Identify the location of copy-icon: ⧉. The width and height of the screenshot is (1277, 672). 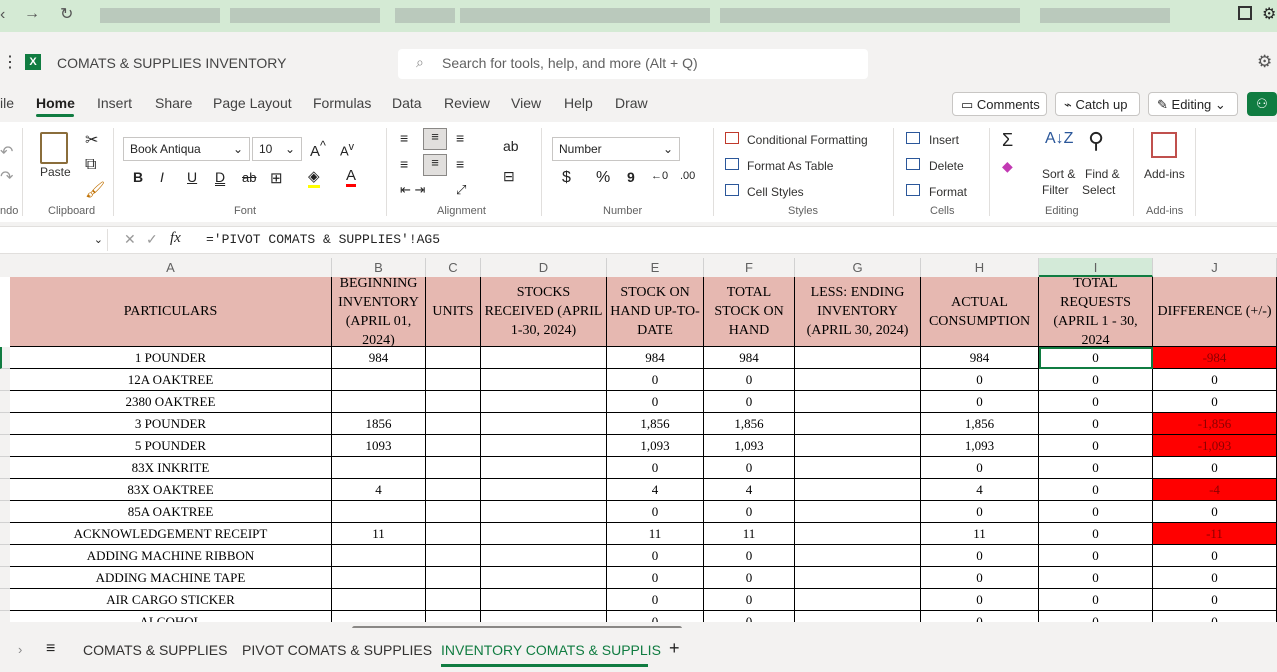
(90, 165).